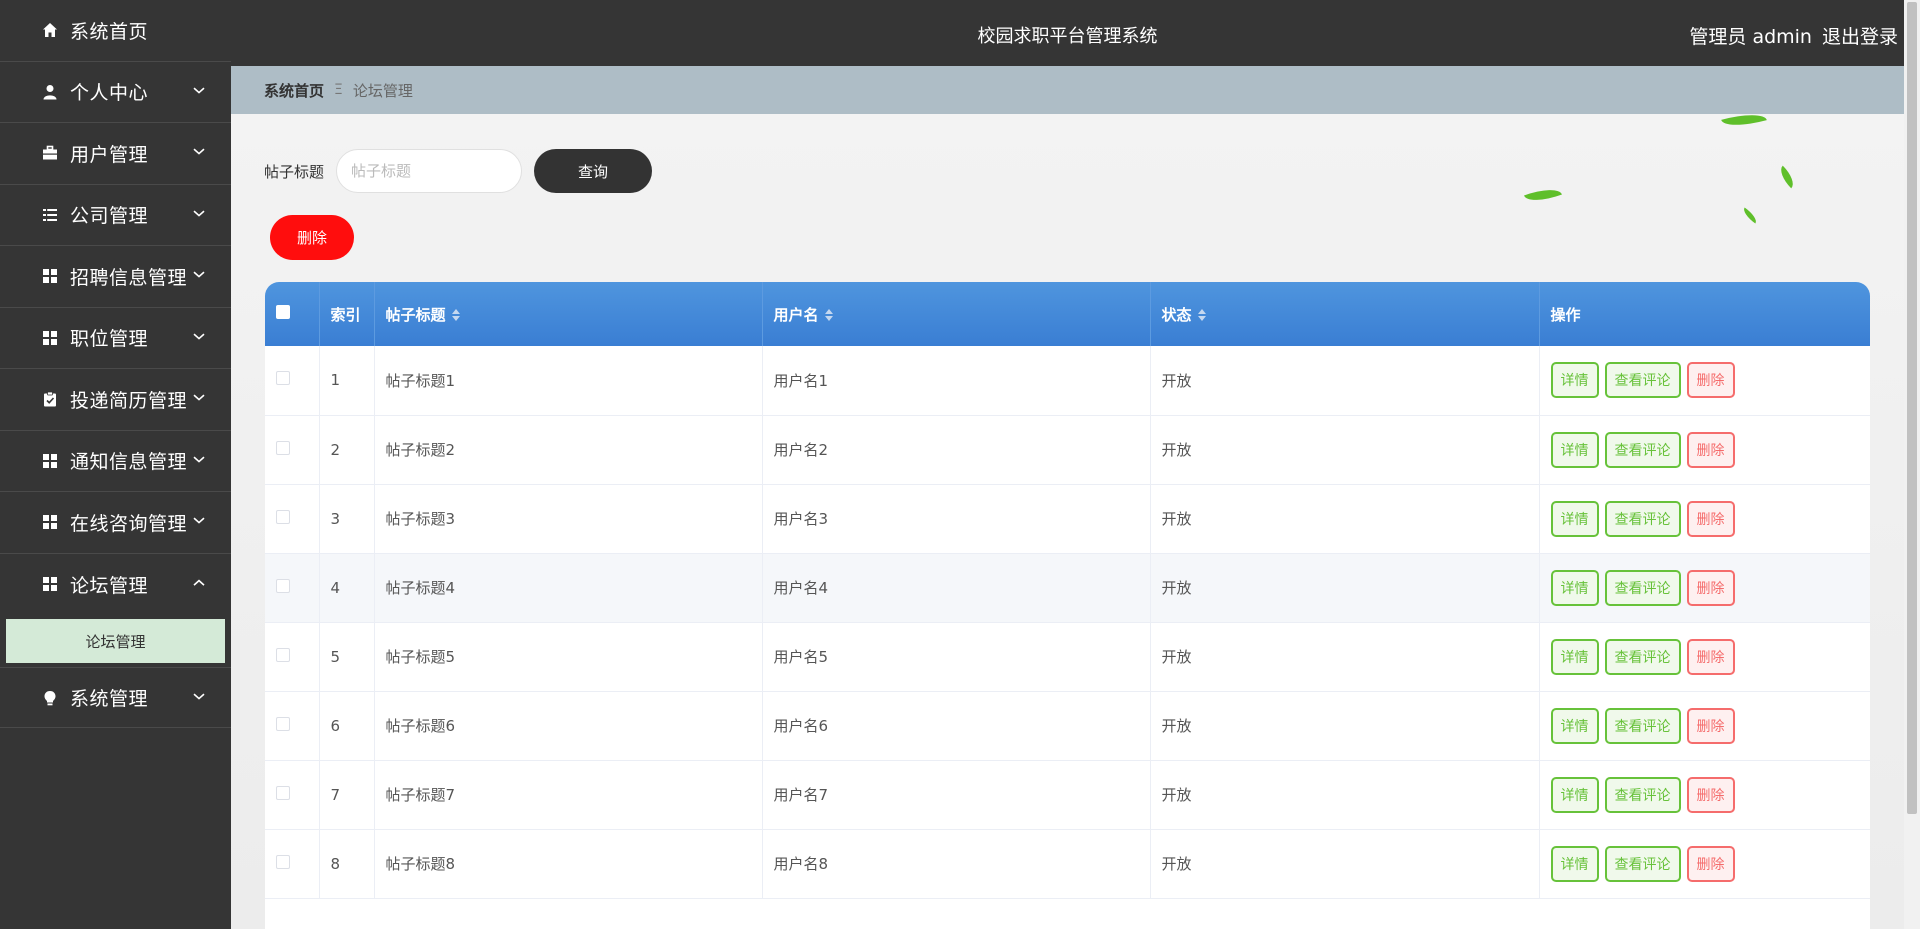 This screenshot has width=1920, height=929. I want to click on search-input, so click(429, 171).